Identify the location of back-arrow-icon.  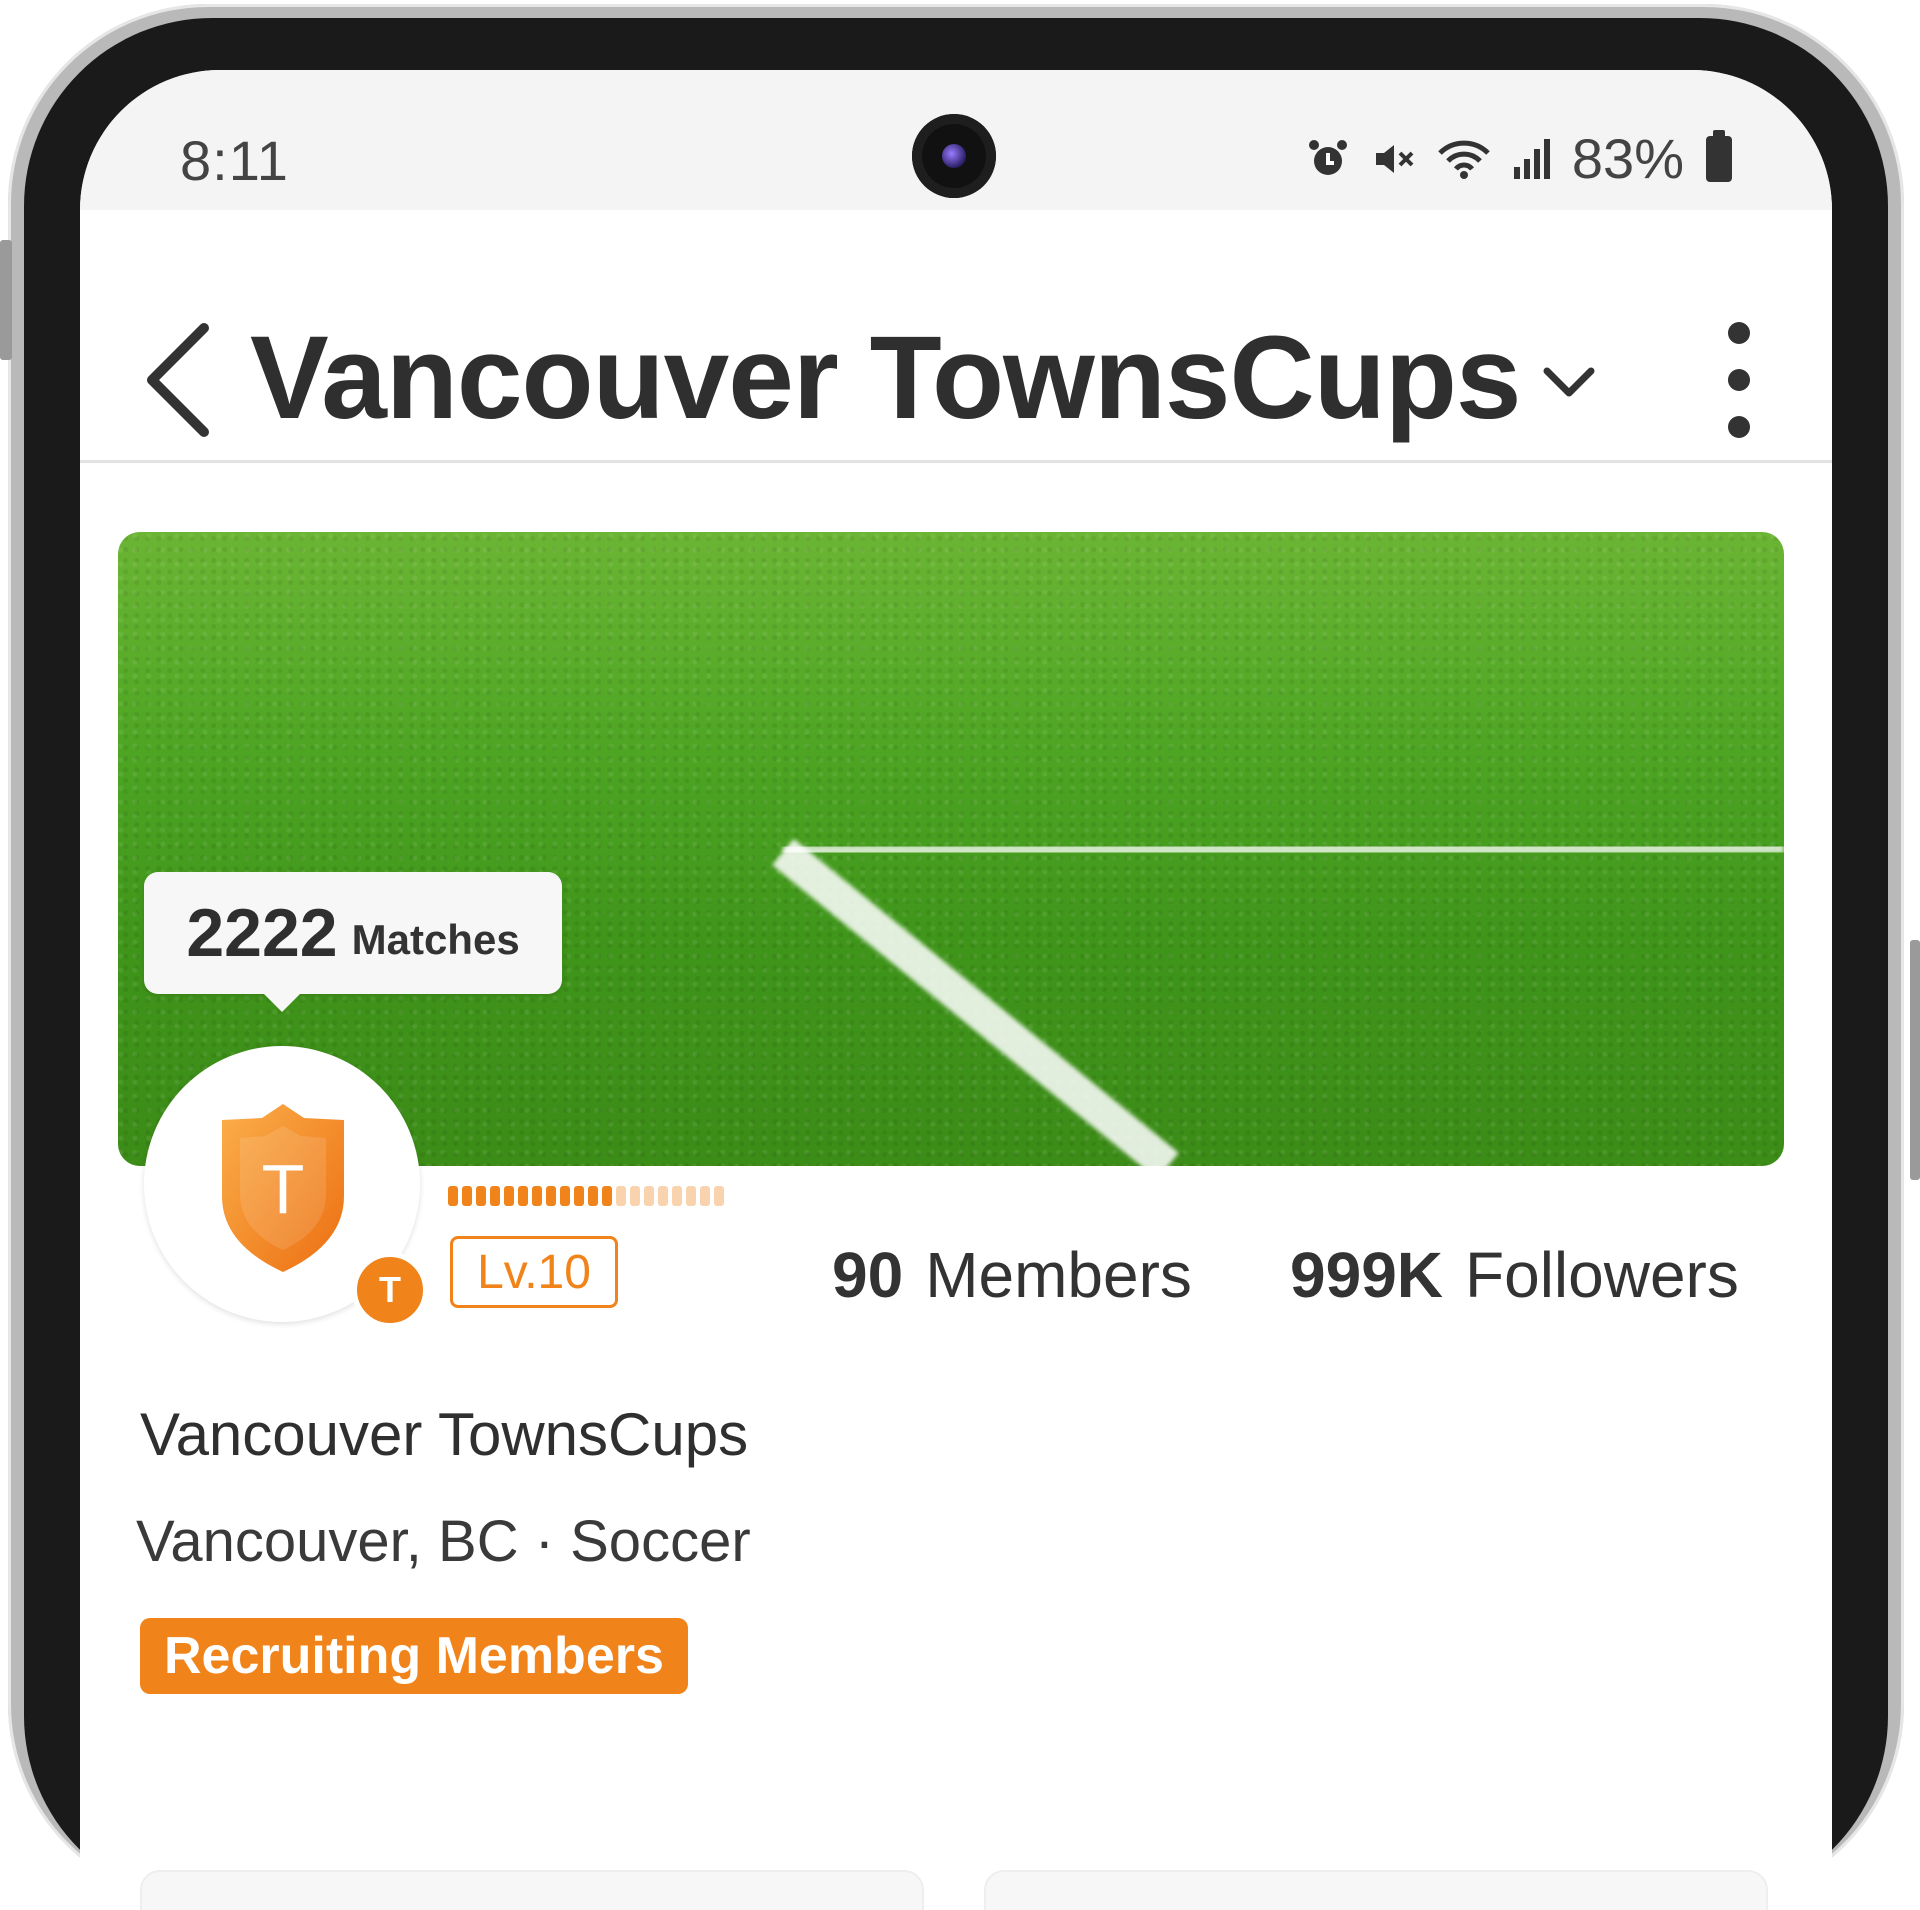
(180, 380).